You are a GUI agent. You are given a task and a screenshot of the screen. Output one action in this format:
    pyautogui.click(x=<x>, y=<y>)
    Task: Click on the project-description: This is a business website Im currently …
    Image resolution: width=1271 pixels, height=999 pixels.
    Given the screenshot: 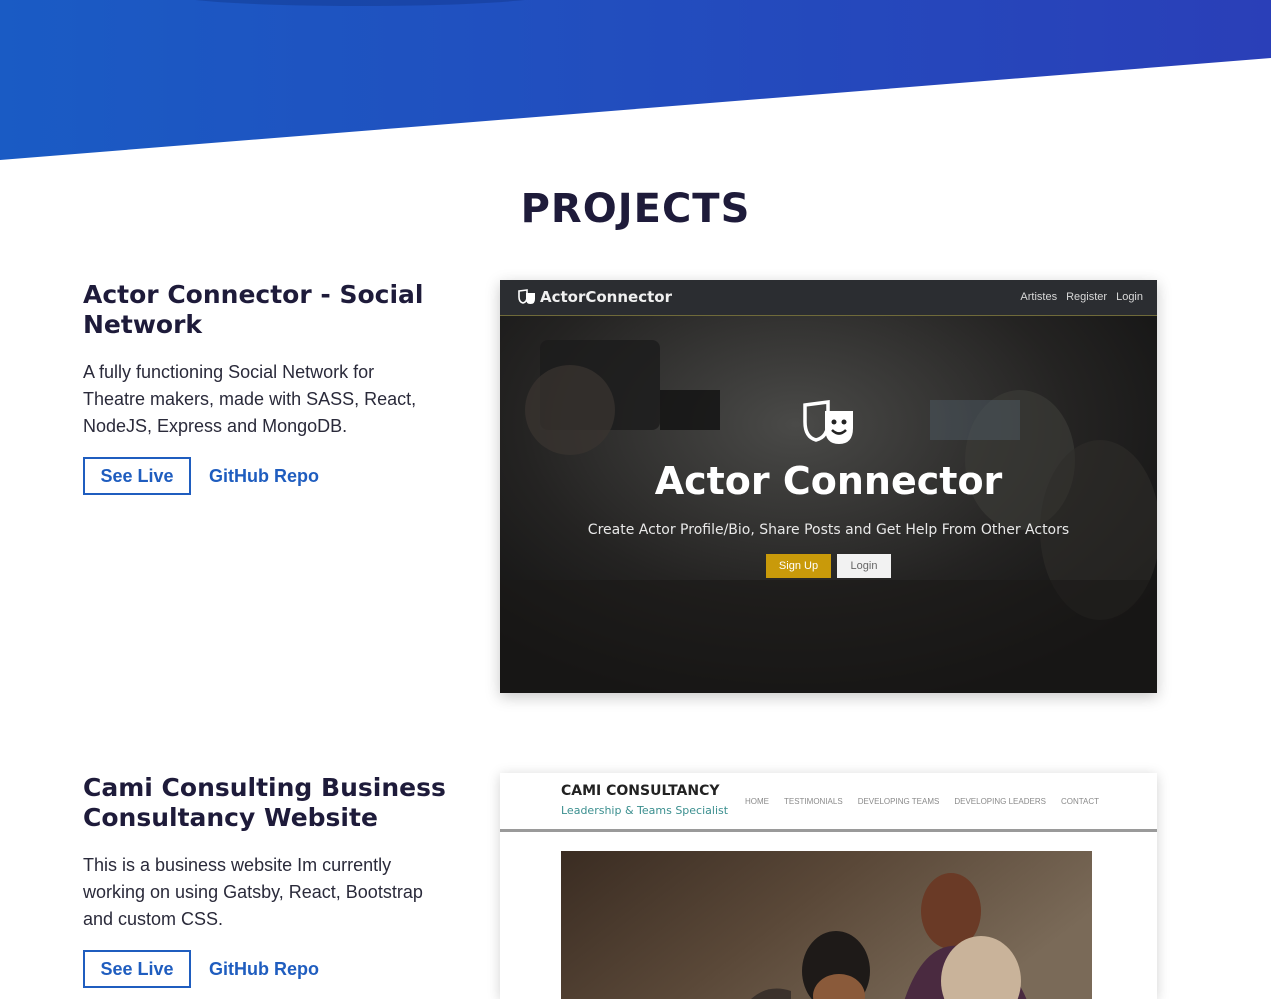 What is the action you would take?
    pyautogui.click(x=253, y=892)
    